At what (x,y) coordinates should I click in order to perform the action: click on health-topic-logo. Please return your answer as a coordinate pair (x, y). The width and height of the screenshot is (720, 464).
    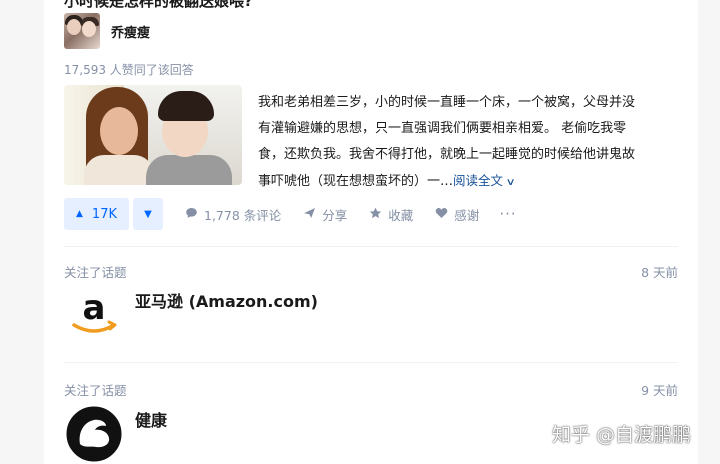
    Looking at the image, I should click on (94, 434).